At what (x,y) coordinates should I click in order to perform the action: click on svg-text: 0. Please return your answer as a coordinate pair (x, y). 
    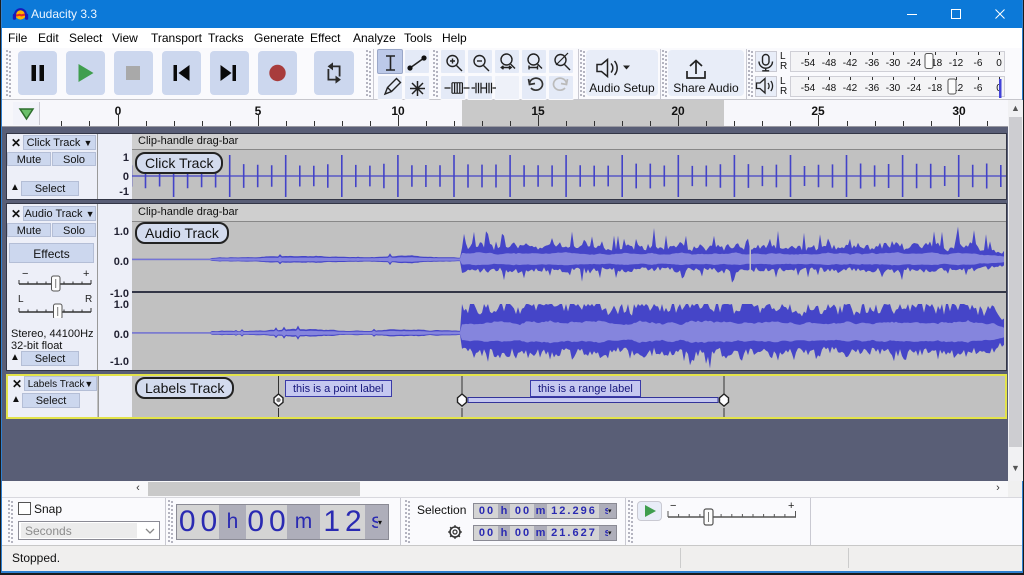
    Looking at the image, I should click on (999, 63).